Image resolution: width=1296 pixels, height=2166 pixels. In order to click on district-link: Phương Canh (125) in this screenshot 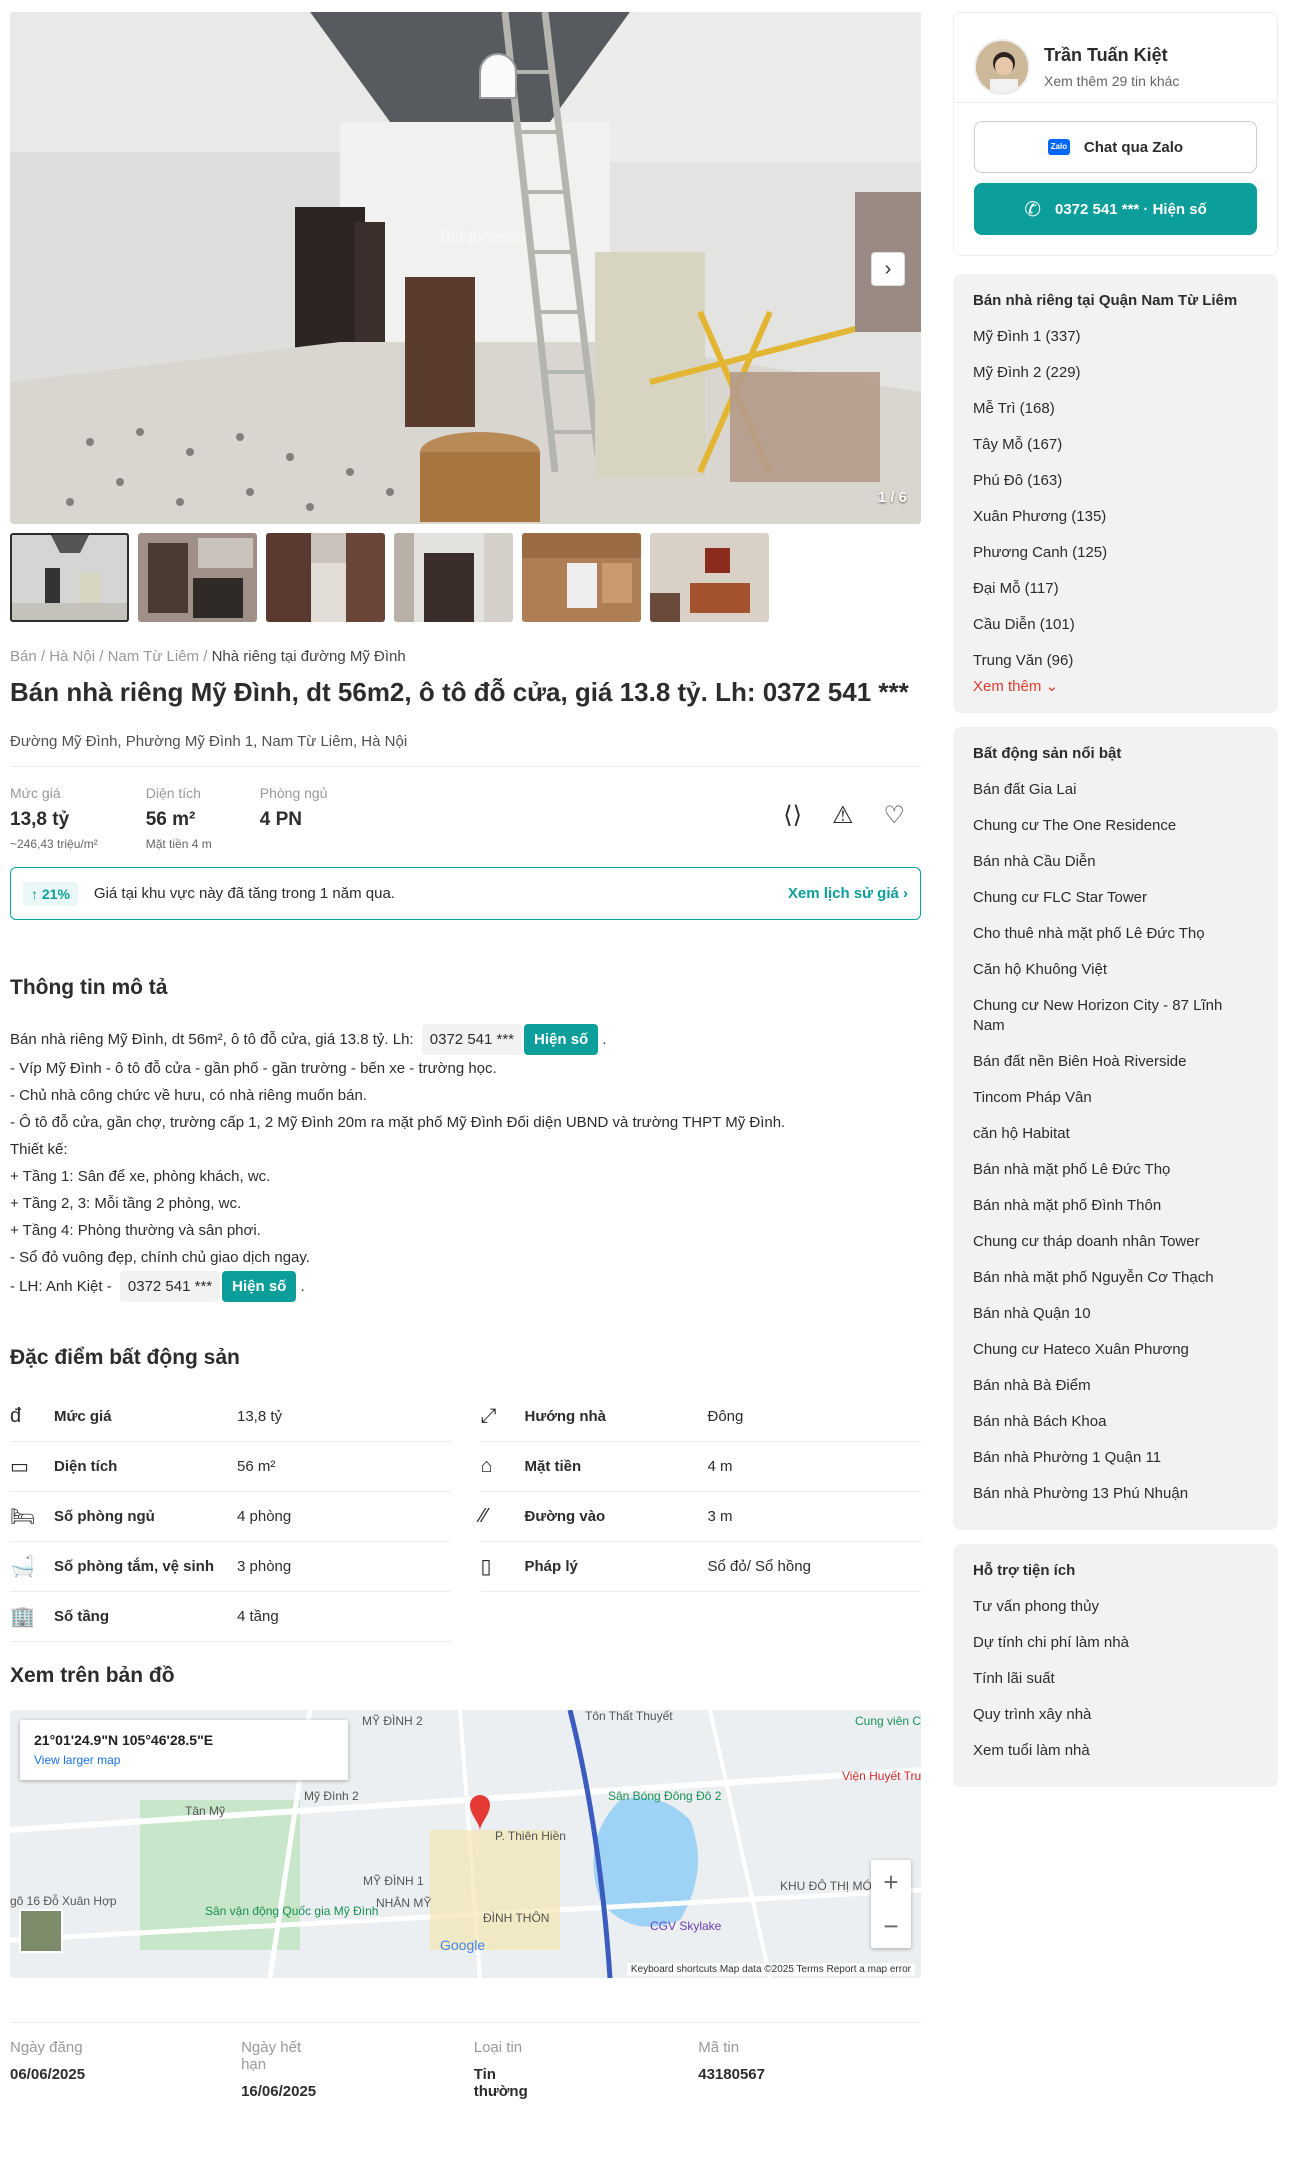, I will do `click(1115, 553)`.